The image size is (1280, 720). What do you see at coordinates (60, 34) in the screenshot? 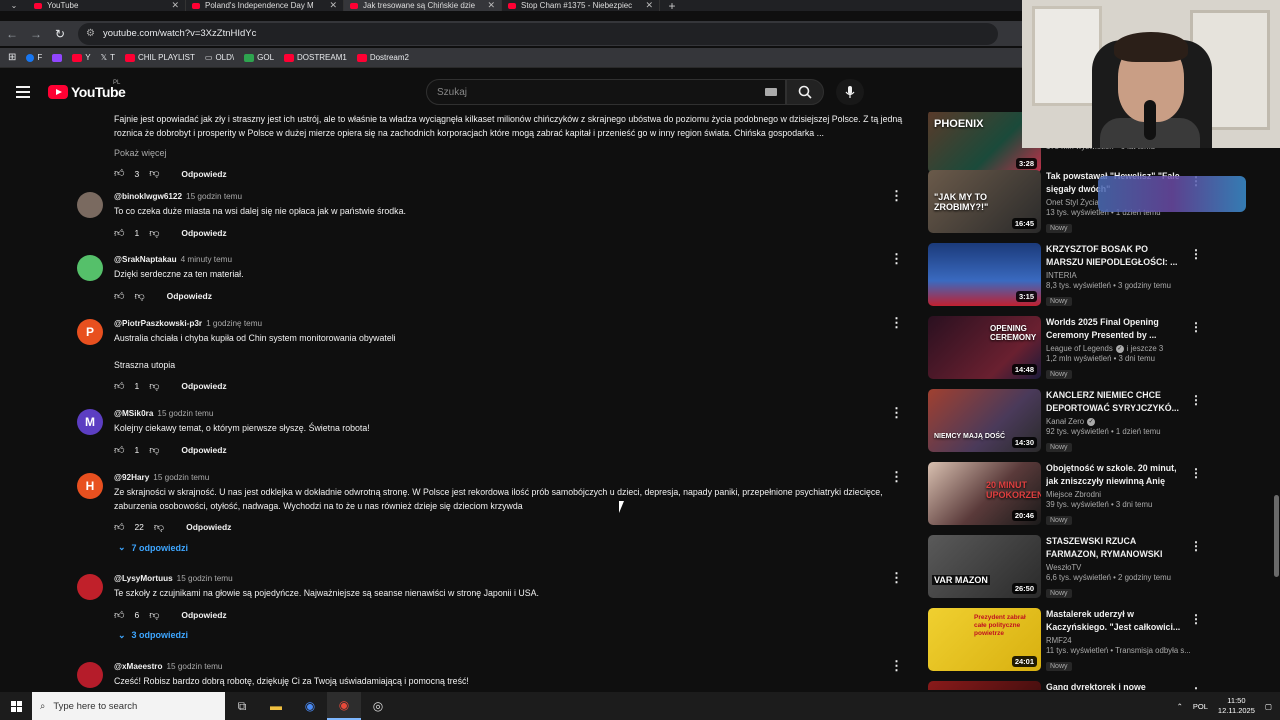
I see `reload-icon: ↻` at bounding box center [60, 34].